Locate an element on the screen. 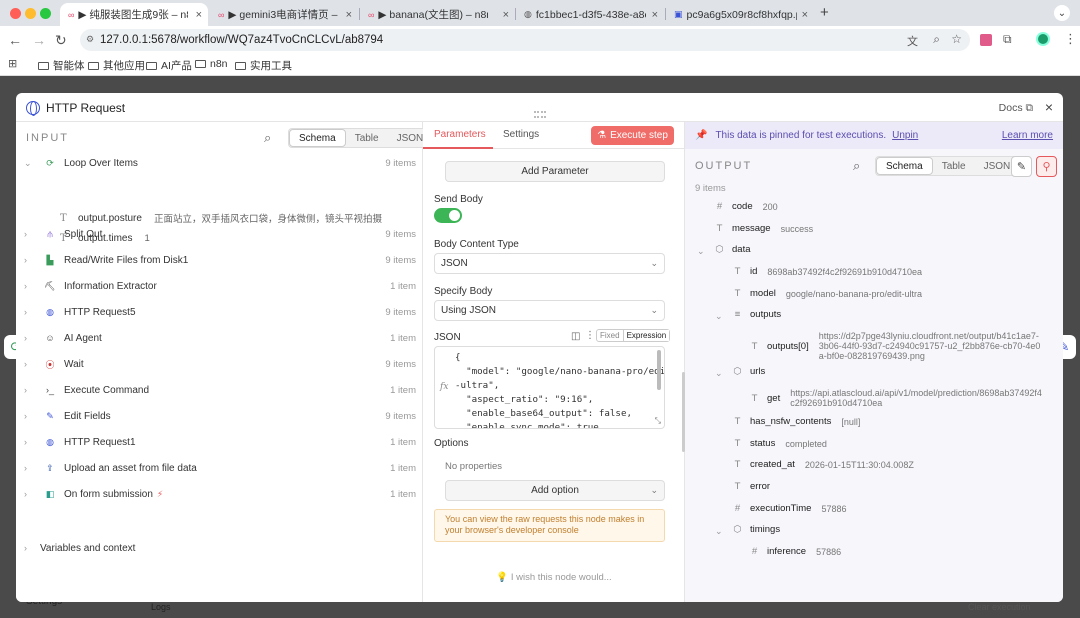  output-field-key: model is located at coordinates (763, 293).